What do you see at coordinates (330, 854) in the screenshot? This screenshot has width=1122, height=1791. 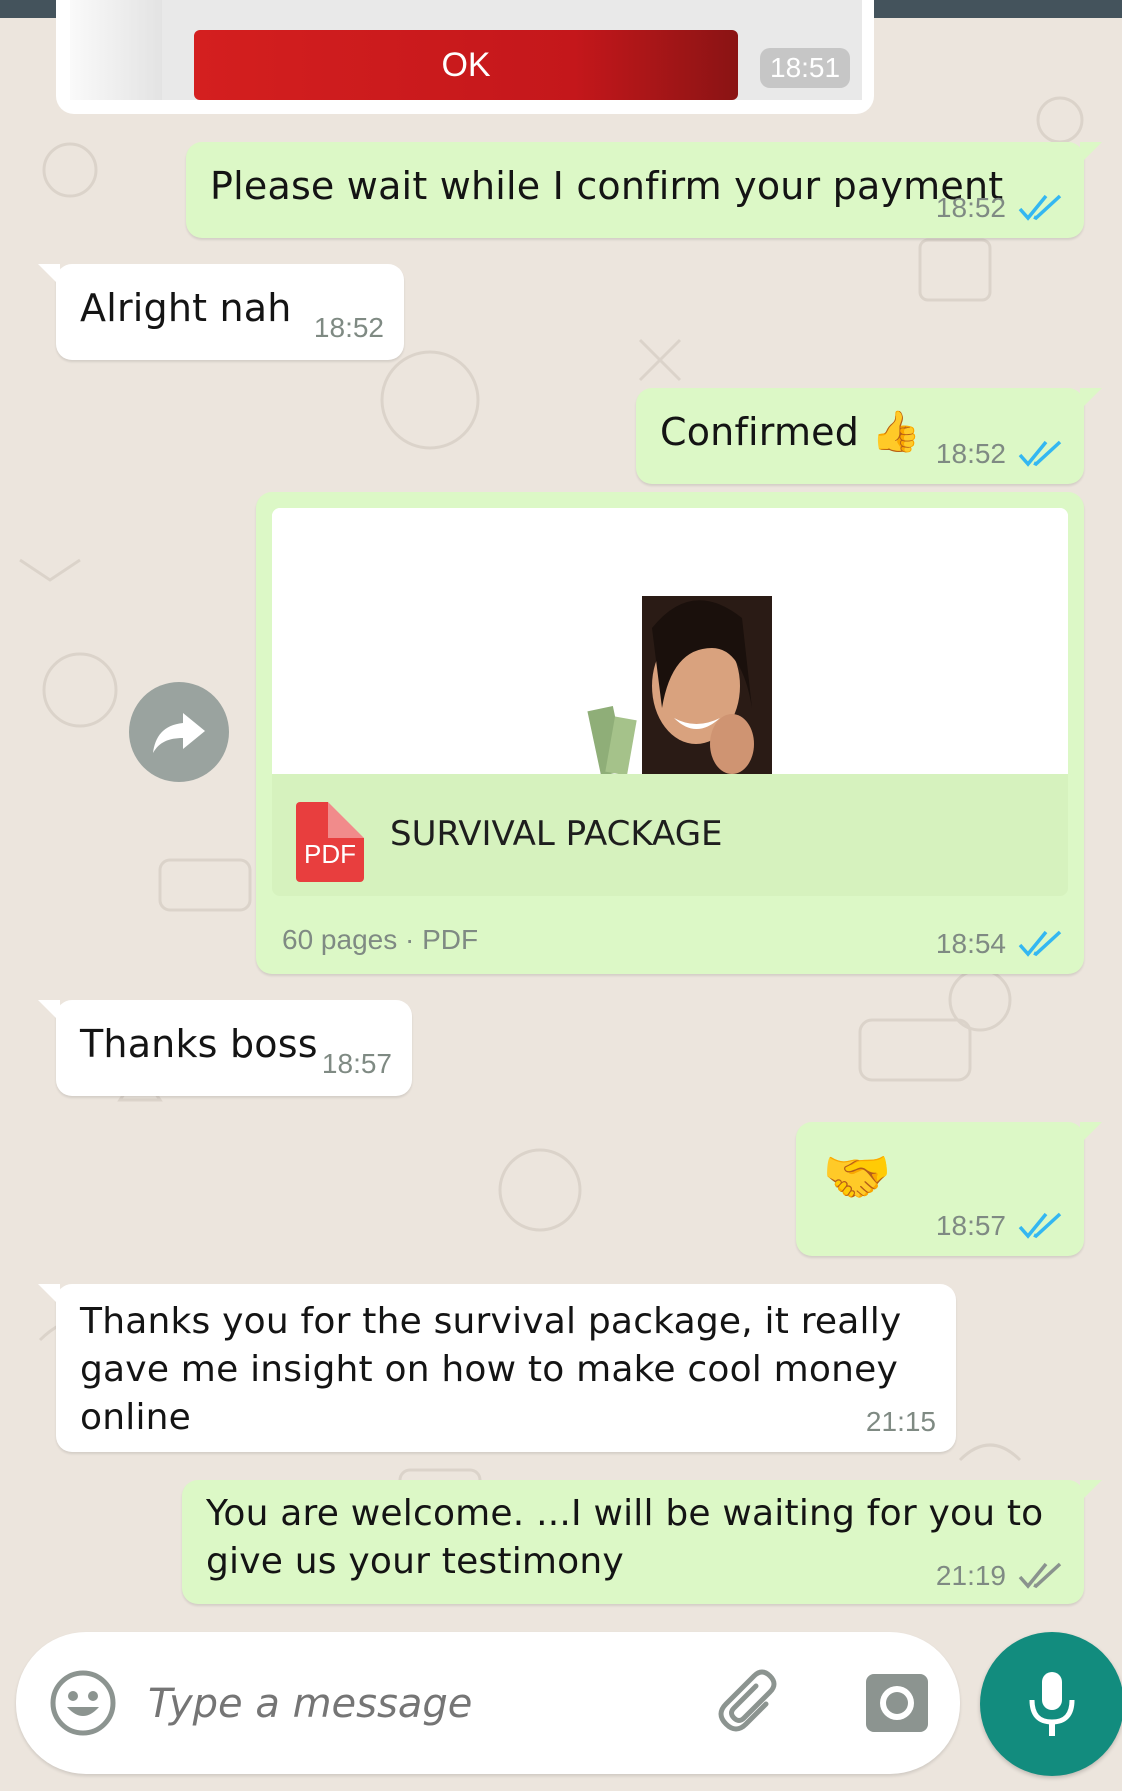 I see `pdf-icon-label: PDF` at bounding box center [330, 854].